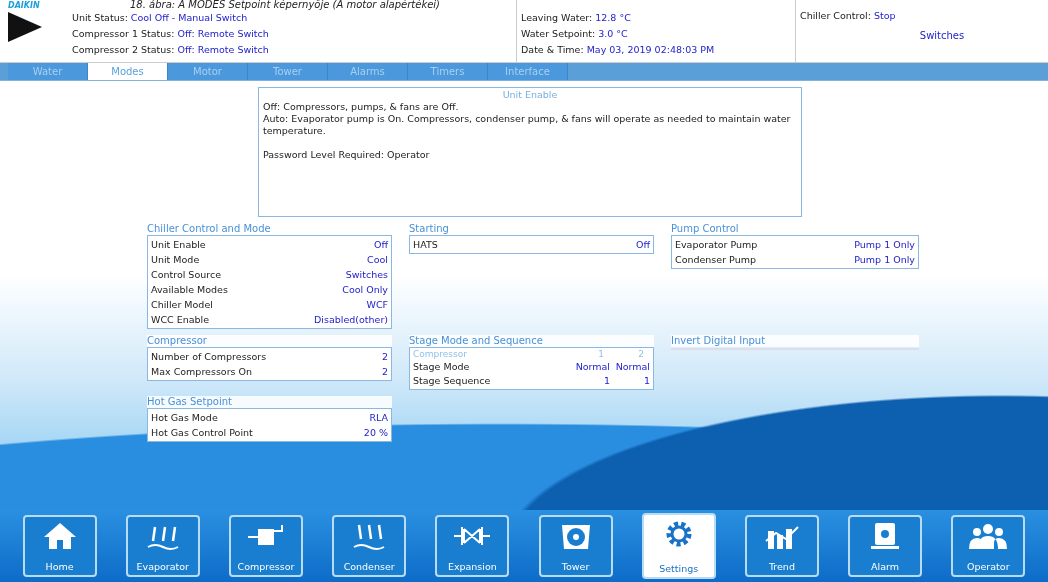  What do you see at coordinates (531, 244) in the screenshot?
I see `setting-row: HATS Off` at bounding box center [531, 244].